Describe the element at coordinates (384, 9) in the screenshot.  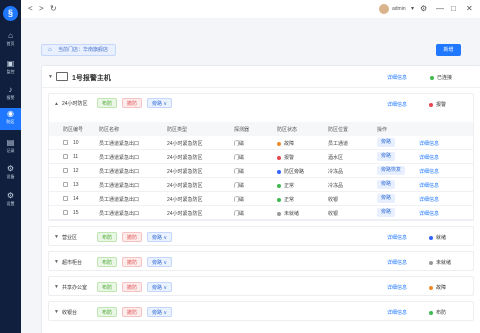
I see `avatar` at that location.